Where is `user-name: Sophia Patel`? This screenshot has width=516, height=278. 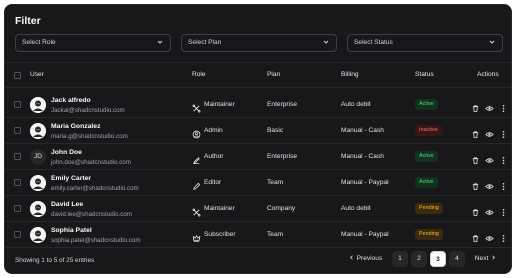
user-name: Sophia Patel is located at coordinates (71, 230).